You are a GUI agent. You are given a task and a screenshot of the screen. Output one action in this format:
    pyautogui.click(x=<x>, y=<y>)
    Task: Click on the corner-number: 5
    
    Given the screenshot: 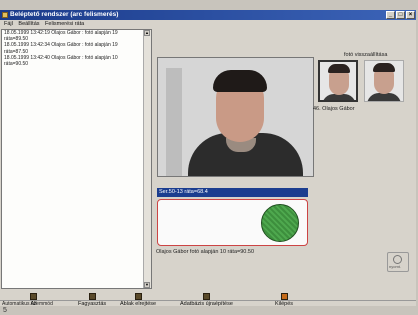 What is the action you would take?
    pyautogui.click(x=5, y=310)
    